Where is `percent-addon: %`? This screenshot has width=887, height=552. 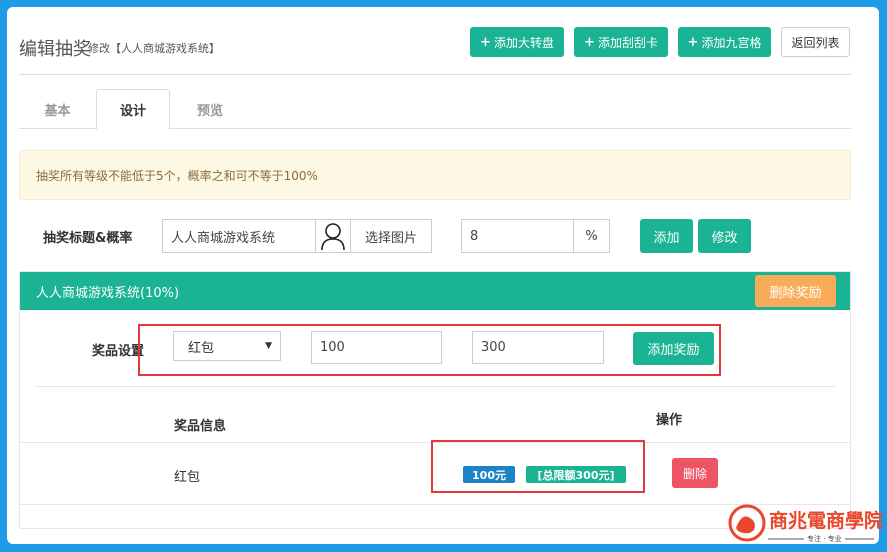 percent-addon: % is located at coordinates (591, 236).